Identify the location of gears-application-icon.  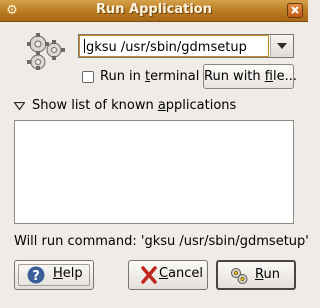
(46, 52).